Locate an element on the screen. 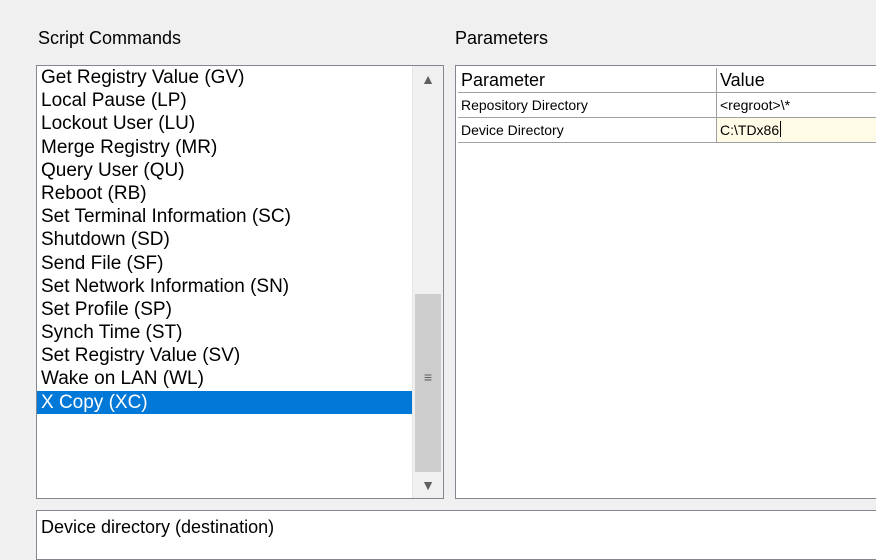  list-item: Shutdown (SD) is located at coordinates (224, 239).